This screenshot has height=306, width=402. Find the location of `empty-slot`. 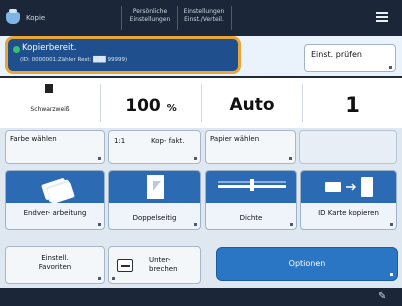

empty-slot is located at coordinates (348, 147).